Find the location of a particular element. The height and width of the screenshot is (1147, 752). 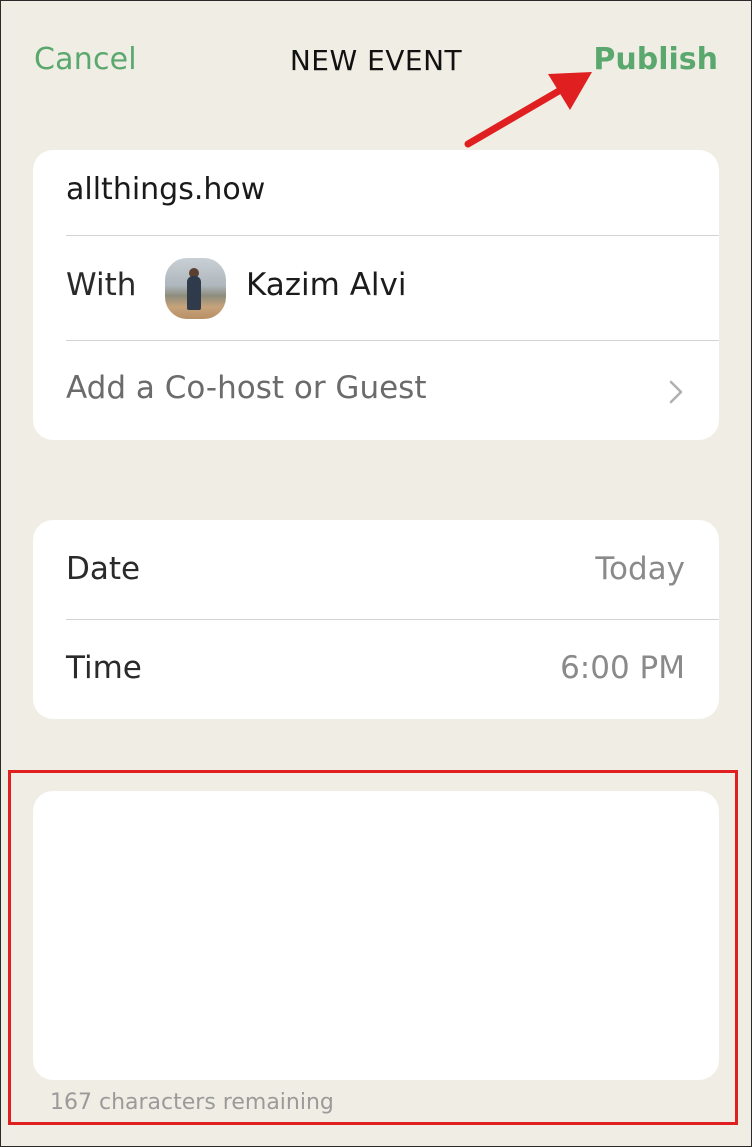

host-name: Kazim Alvi is located at coordinates (326, 285).